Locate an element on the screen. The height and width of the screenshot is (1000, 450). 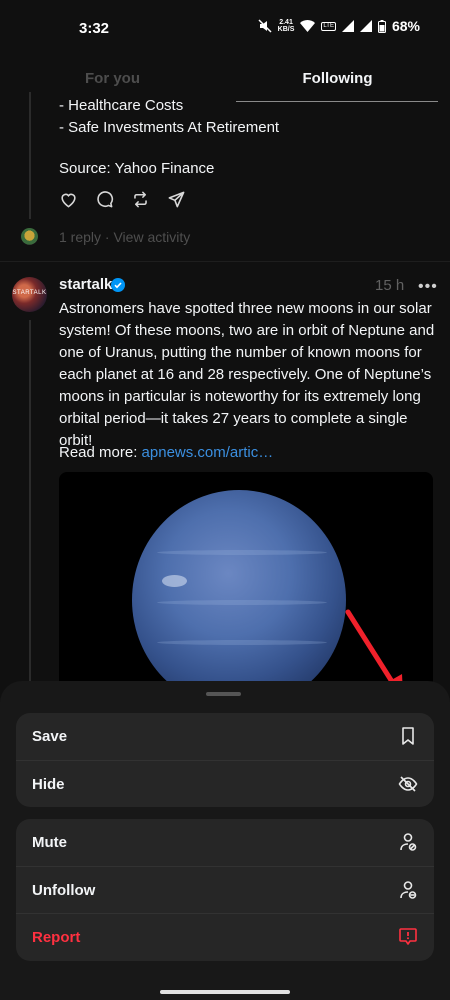
like-icon is located at coordinates (68, 199).